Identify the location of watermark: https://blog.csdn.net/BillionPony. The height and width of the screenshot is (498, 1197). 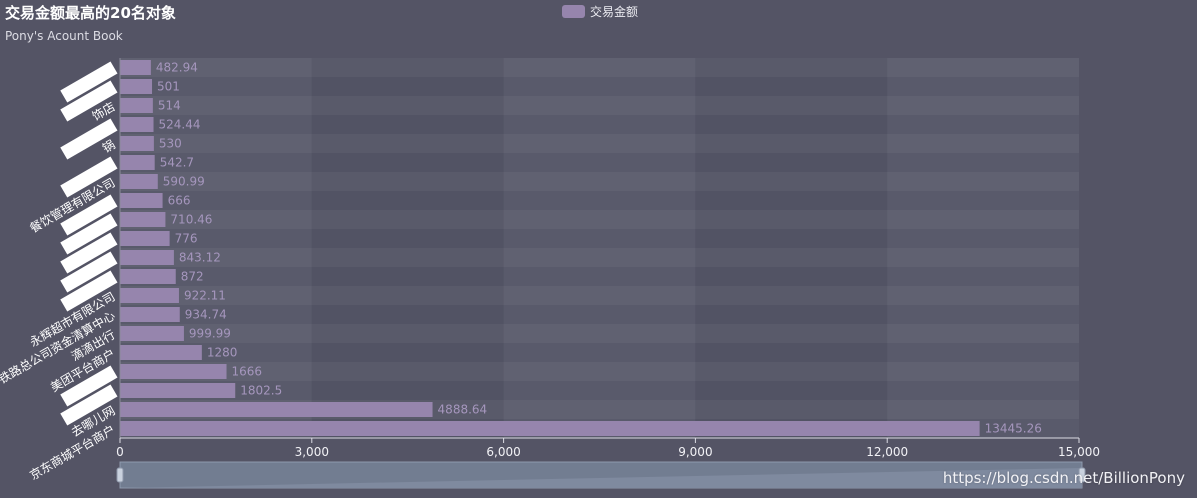
(1063, 478).